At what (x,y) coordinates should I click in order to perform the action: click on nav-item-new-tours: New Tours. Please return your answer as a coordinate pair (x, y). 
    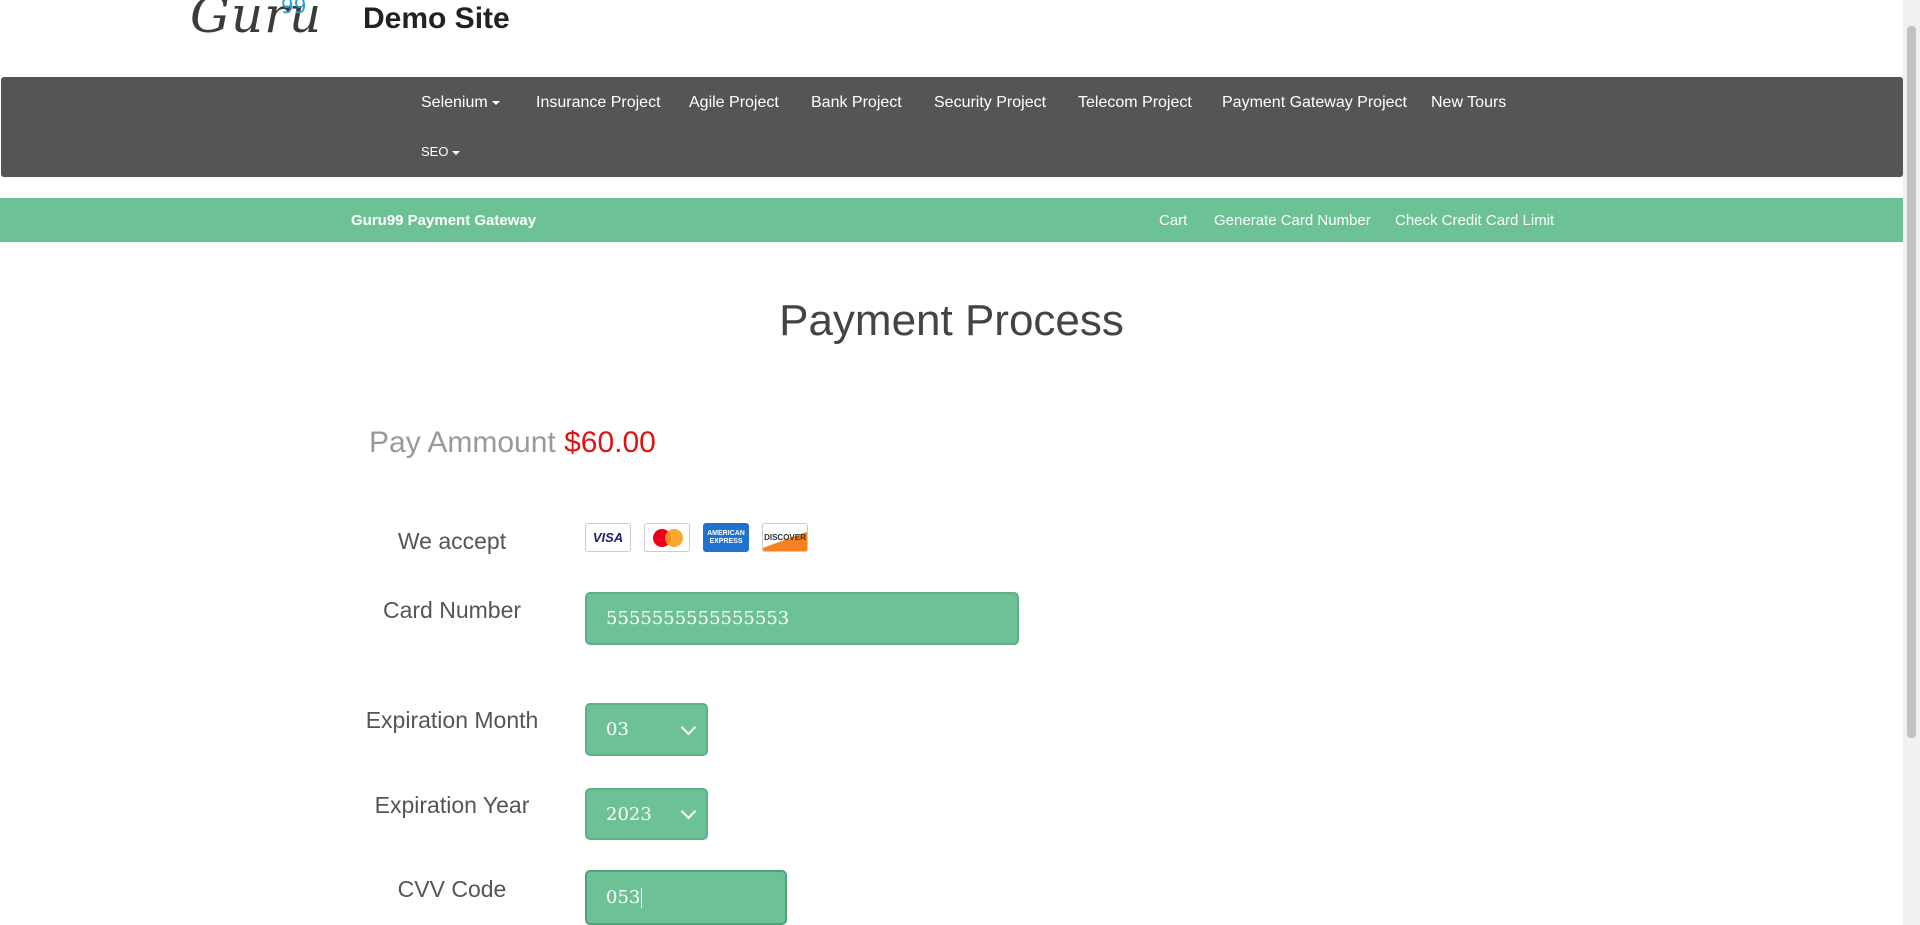
    Looking at the image, I should click on (1468, 103).